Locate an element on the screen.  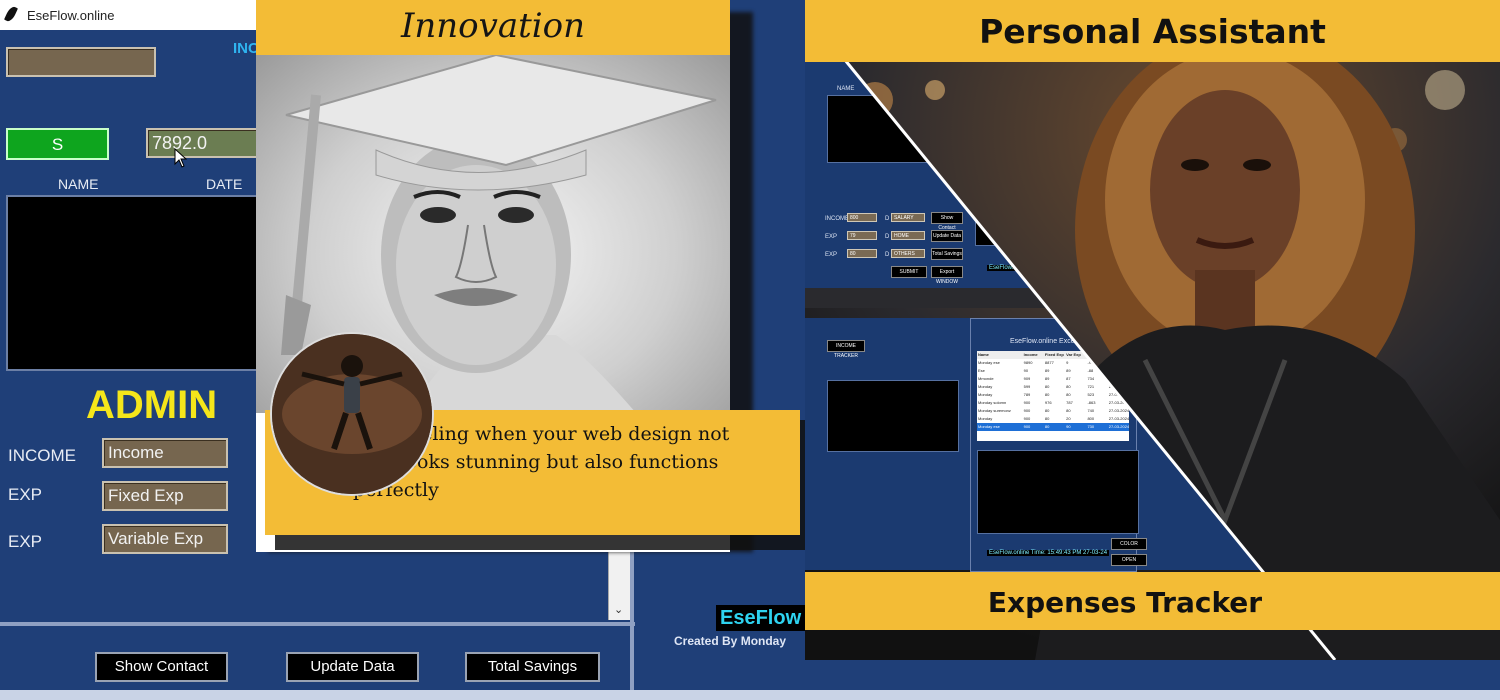
income-header-label: INC is located at coordinates (246, 48).